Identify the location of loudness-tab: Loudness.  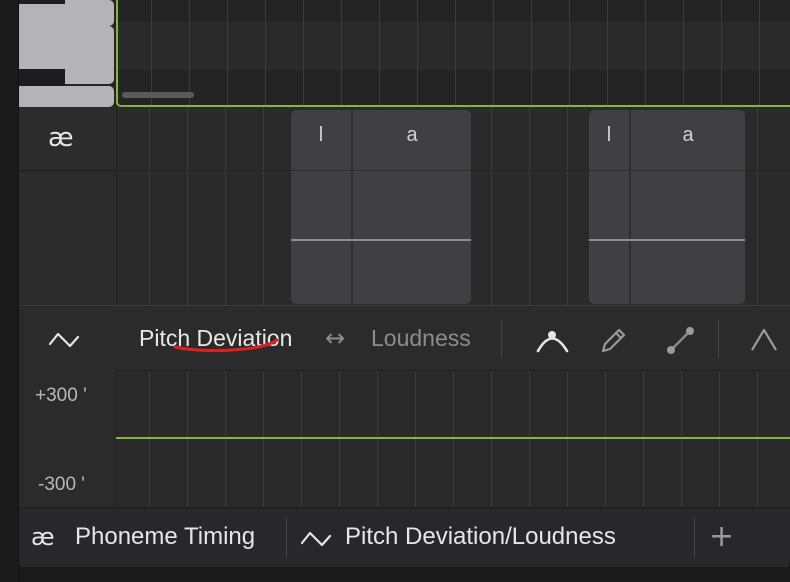
(421, 338).